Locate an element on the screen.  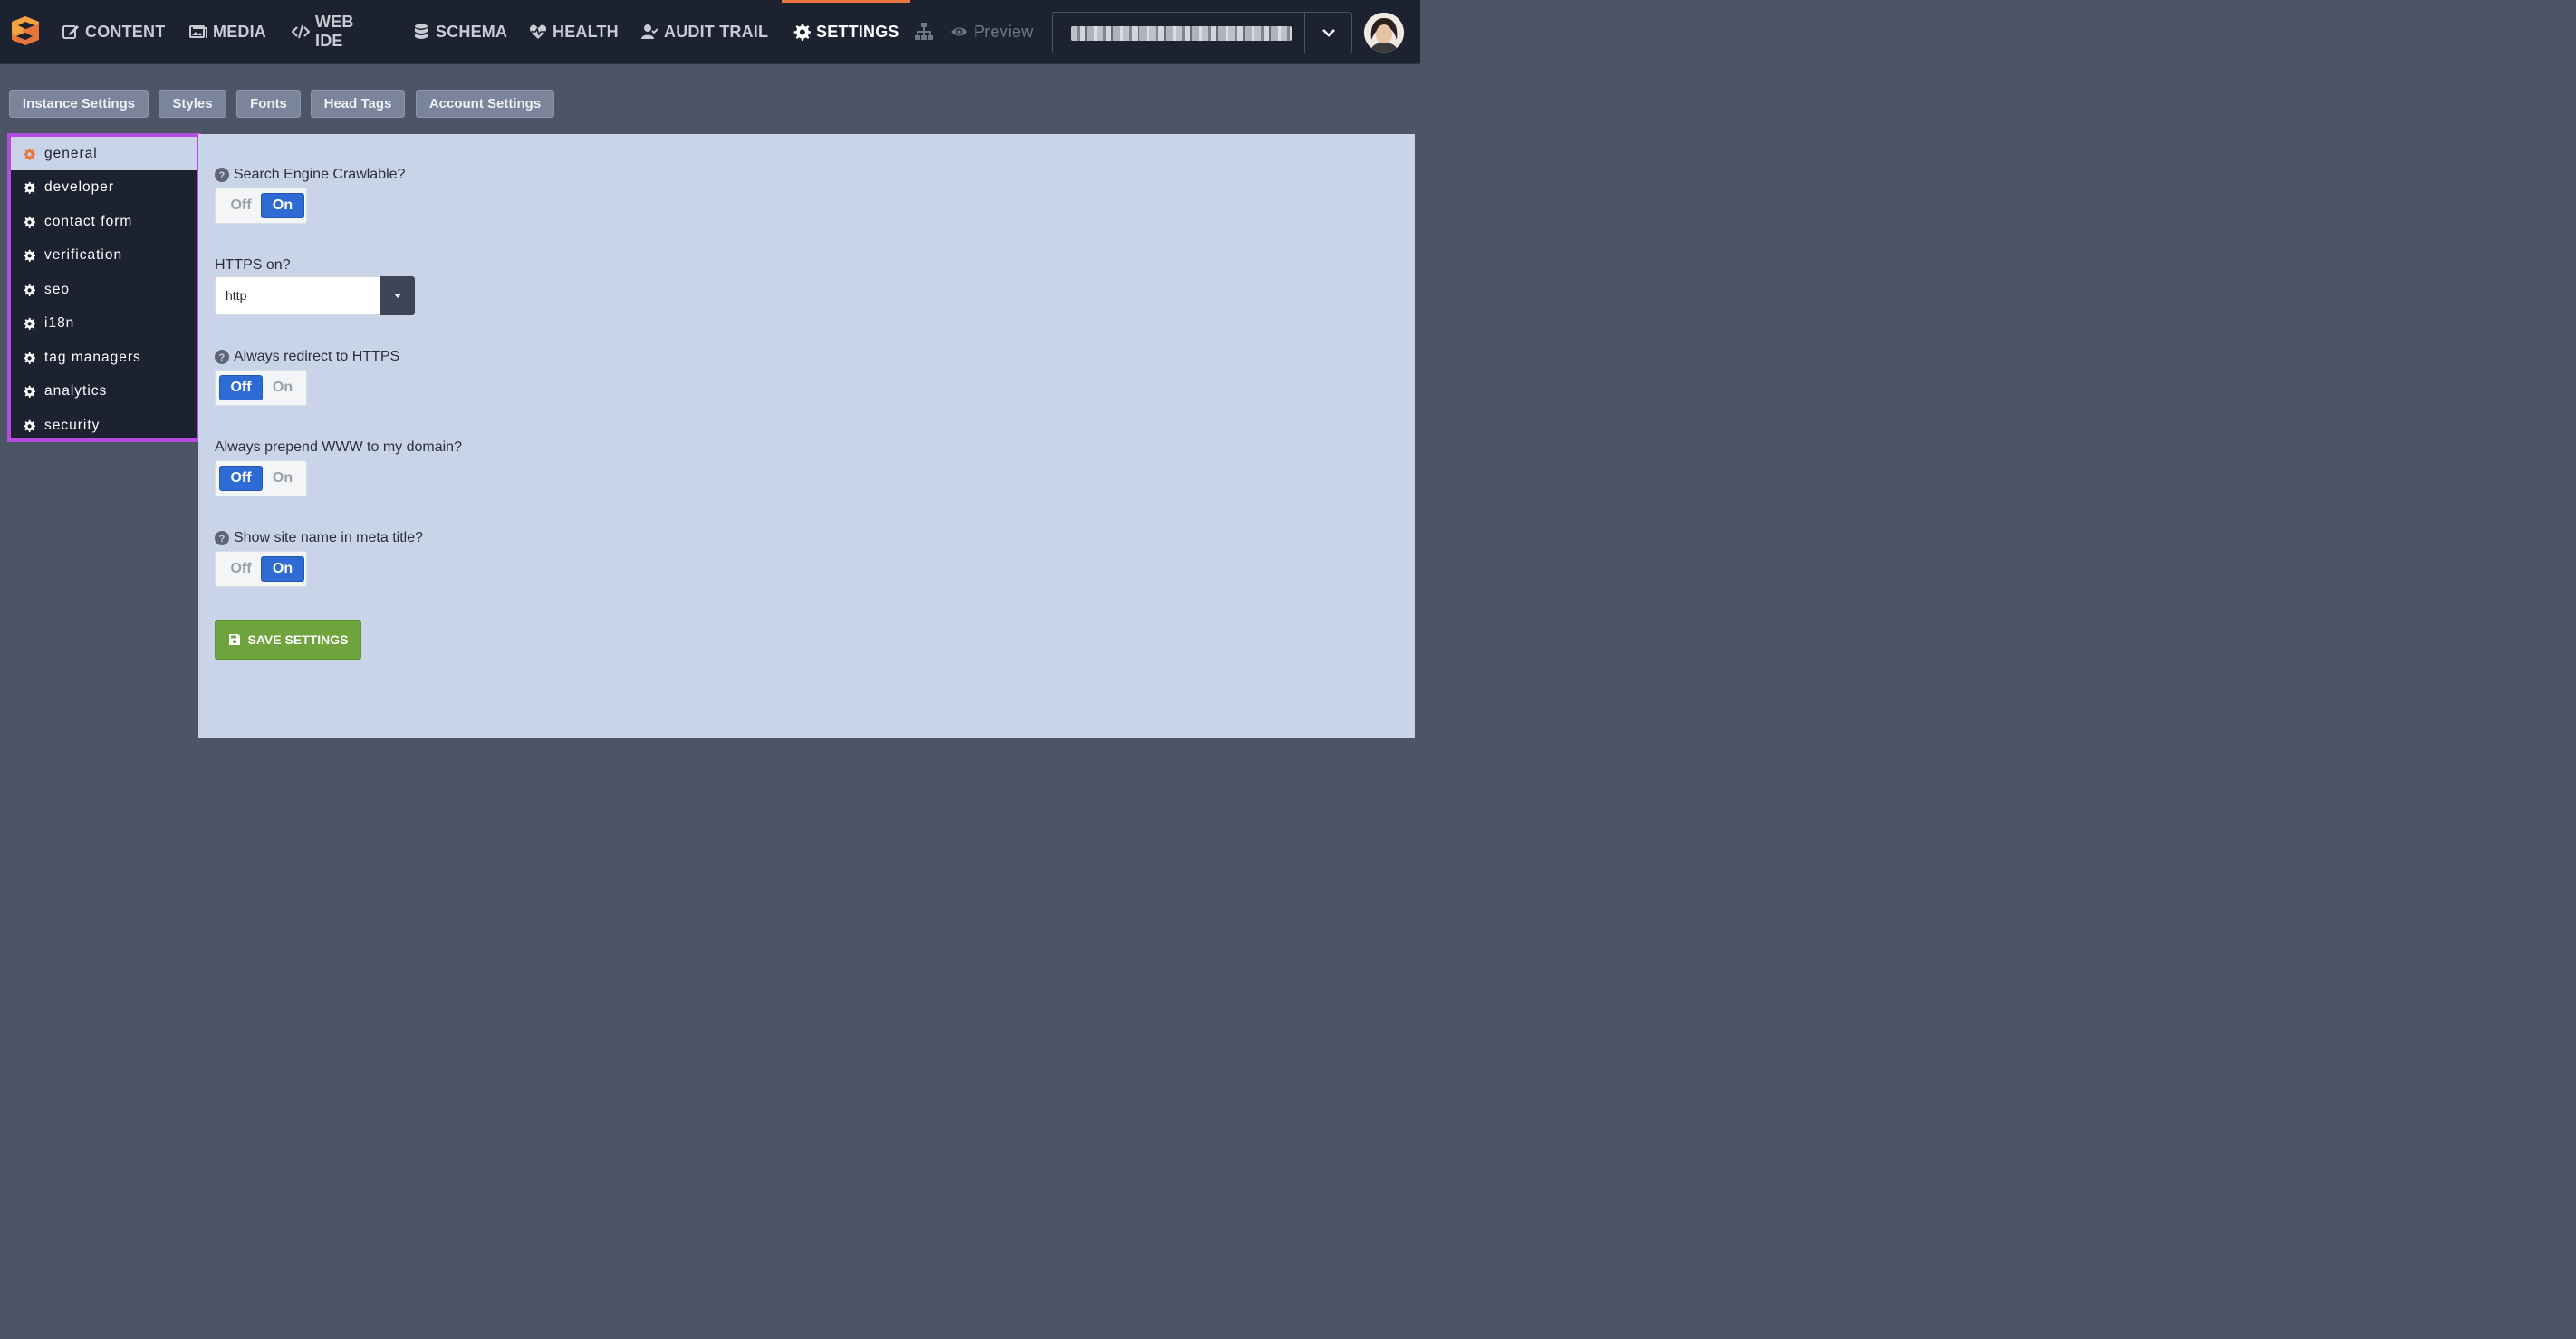
instance-selector is located at coordinates (1202, 32).